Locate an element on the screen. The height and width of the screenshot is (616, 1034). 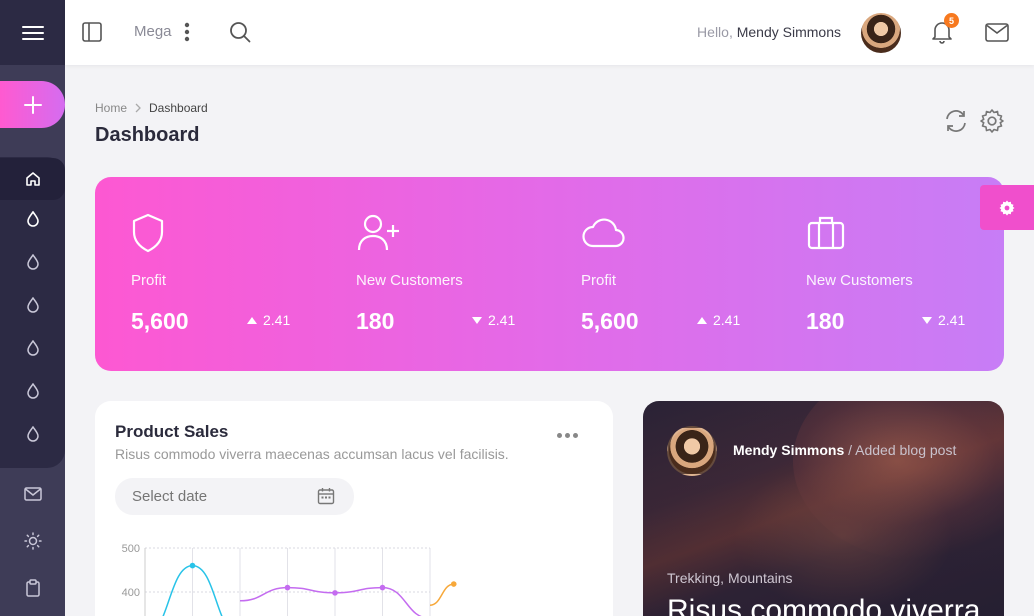
breadcrumb-current: Dashboard is located at coordinates (178, 108).